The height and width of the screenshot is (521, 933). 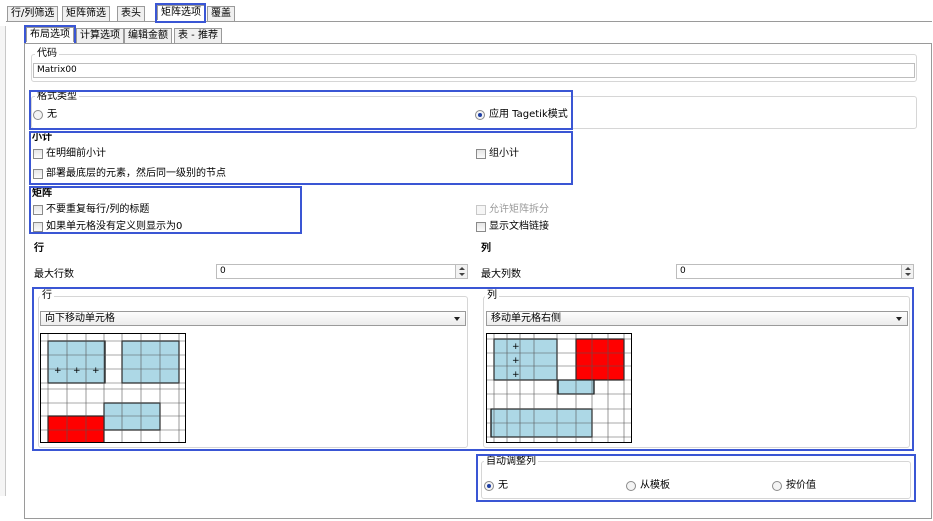 What do you see at coordinates (486, 248) in the screenshot?
I see `cols-header: 列` at bounding box center [486, 248].